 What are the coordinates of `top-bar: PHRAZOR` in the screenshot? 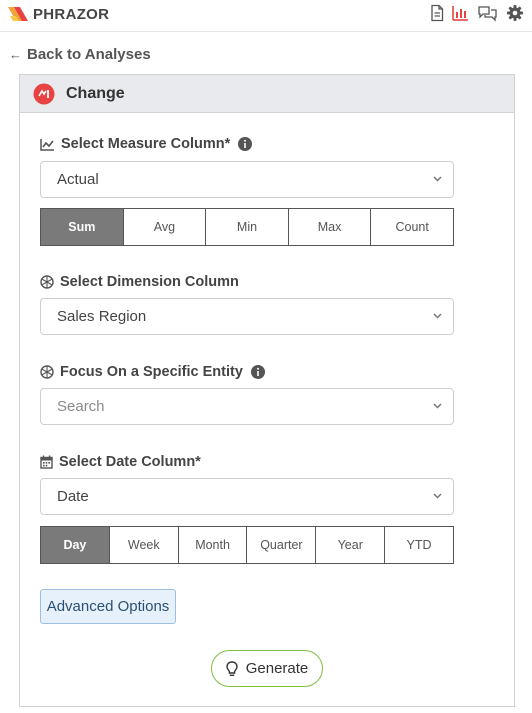 It's located at (266, 16).